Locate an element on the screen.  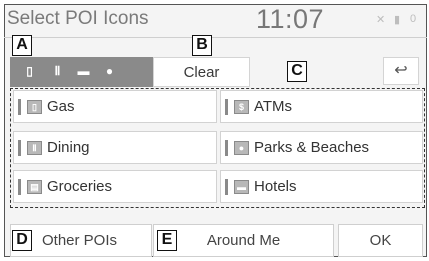
clock: 11:07 is located at coordinates (290, 19).